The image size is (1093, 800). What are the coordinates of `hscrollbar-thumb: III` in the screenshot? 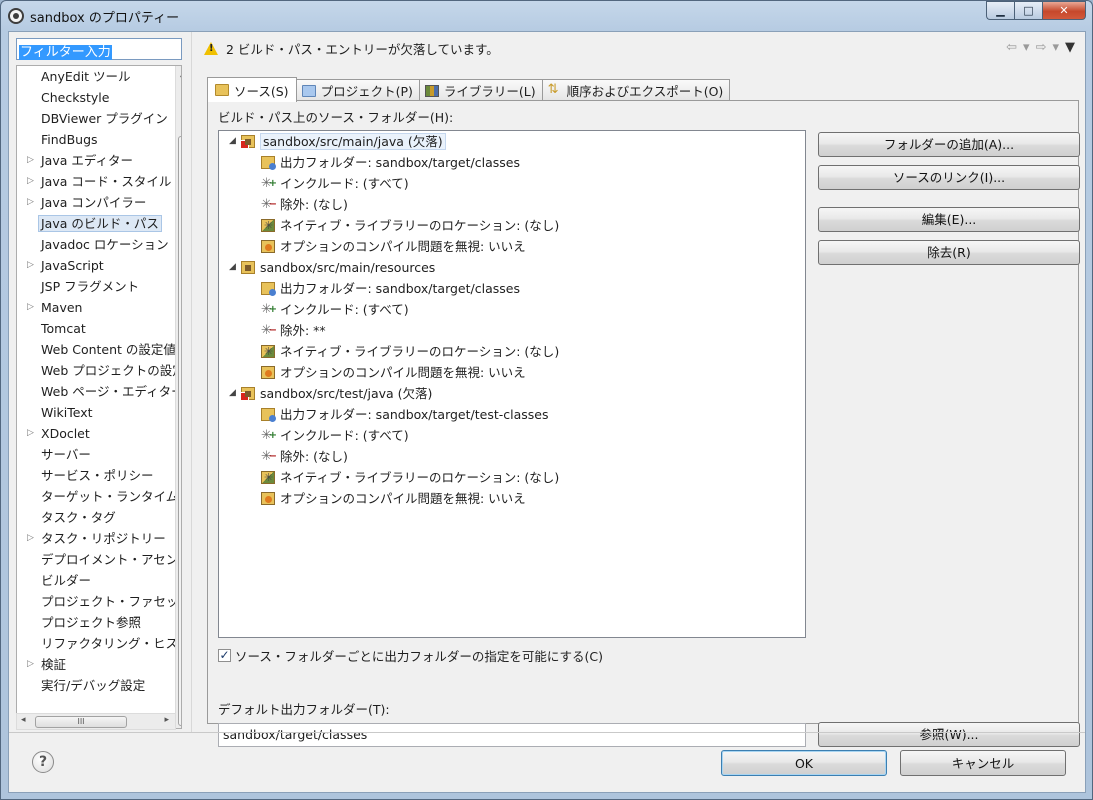 It's located at (81, 722).